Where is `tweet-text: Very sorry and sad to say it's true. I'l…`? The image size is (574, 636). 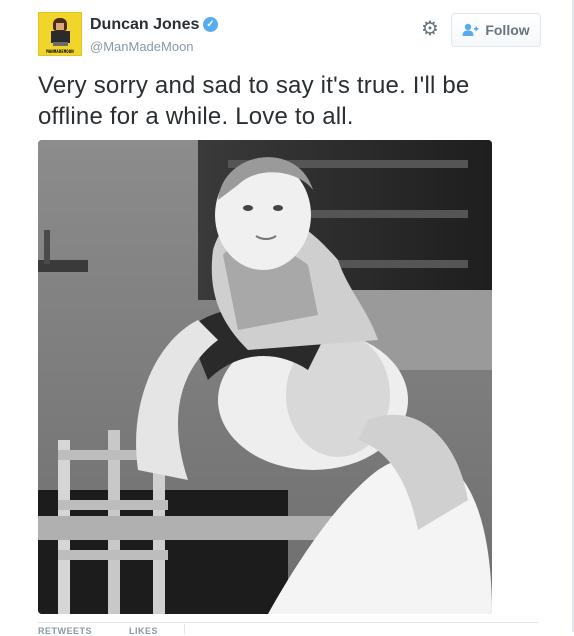 tweet-text: Very sorry and sad to say it's true. I'l… is located at coordinates (254, 101).